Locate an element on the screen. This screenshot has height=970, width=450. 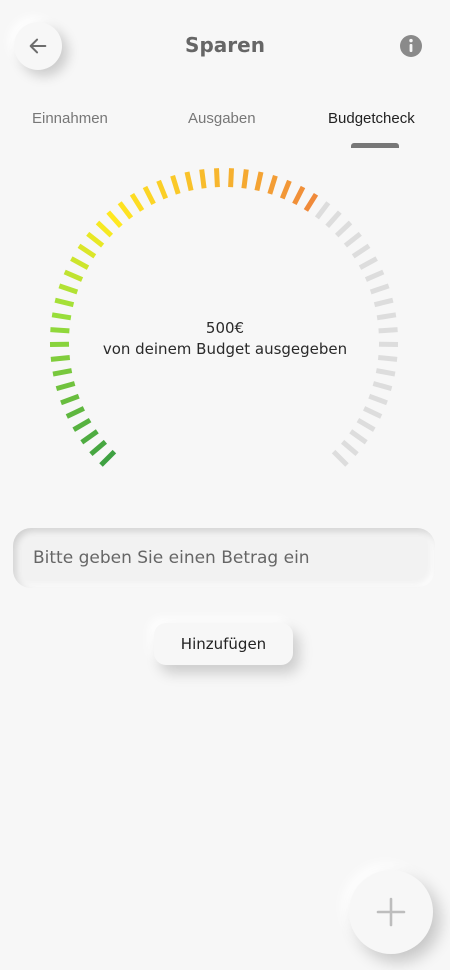
add-entry-fab is located at coordinates (391, 912).